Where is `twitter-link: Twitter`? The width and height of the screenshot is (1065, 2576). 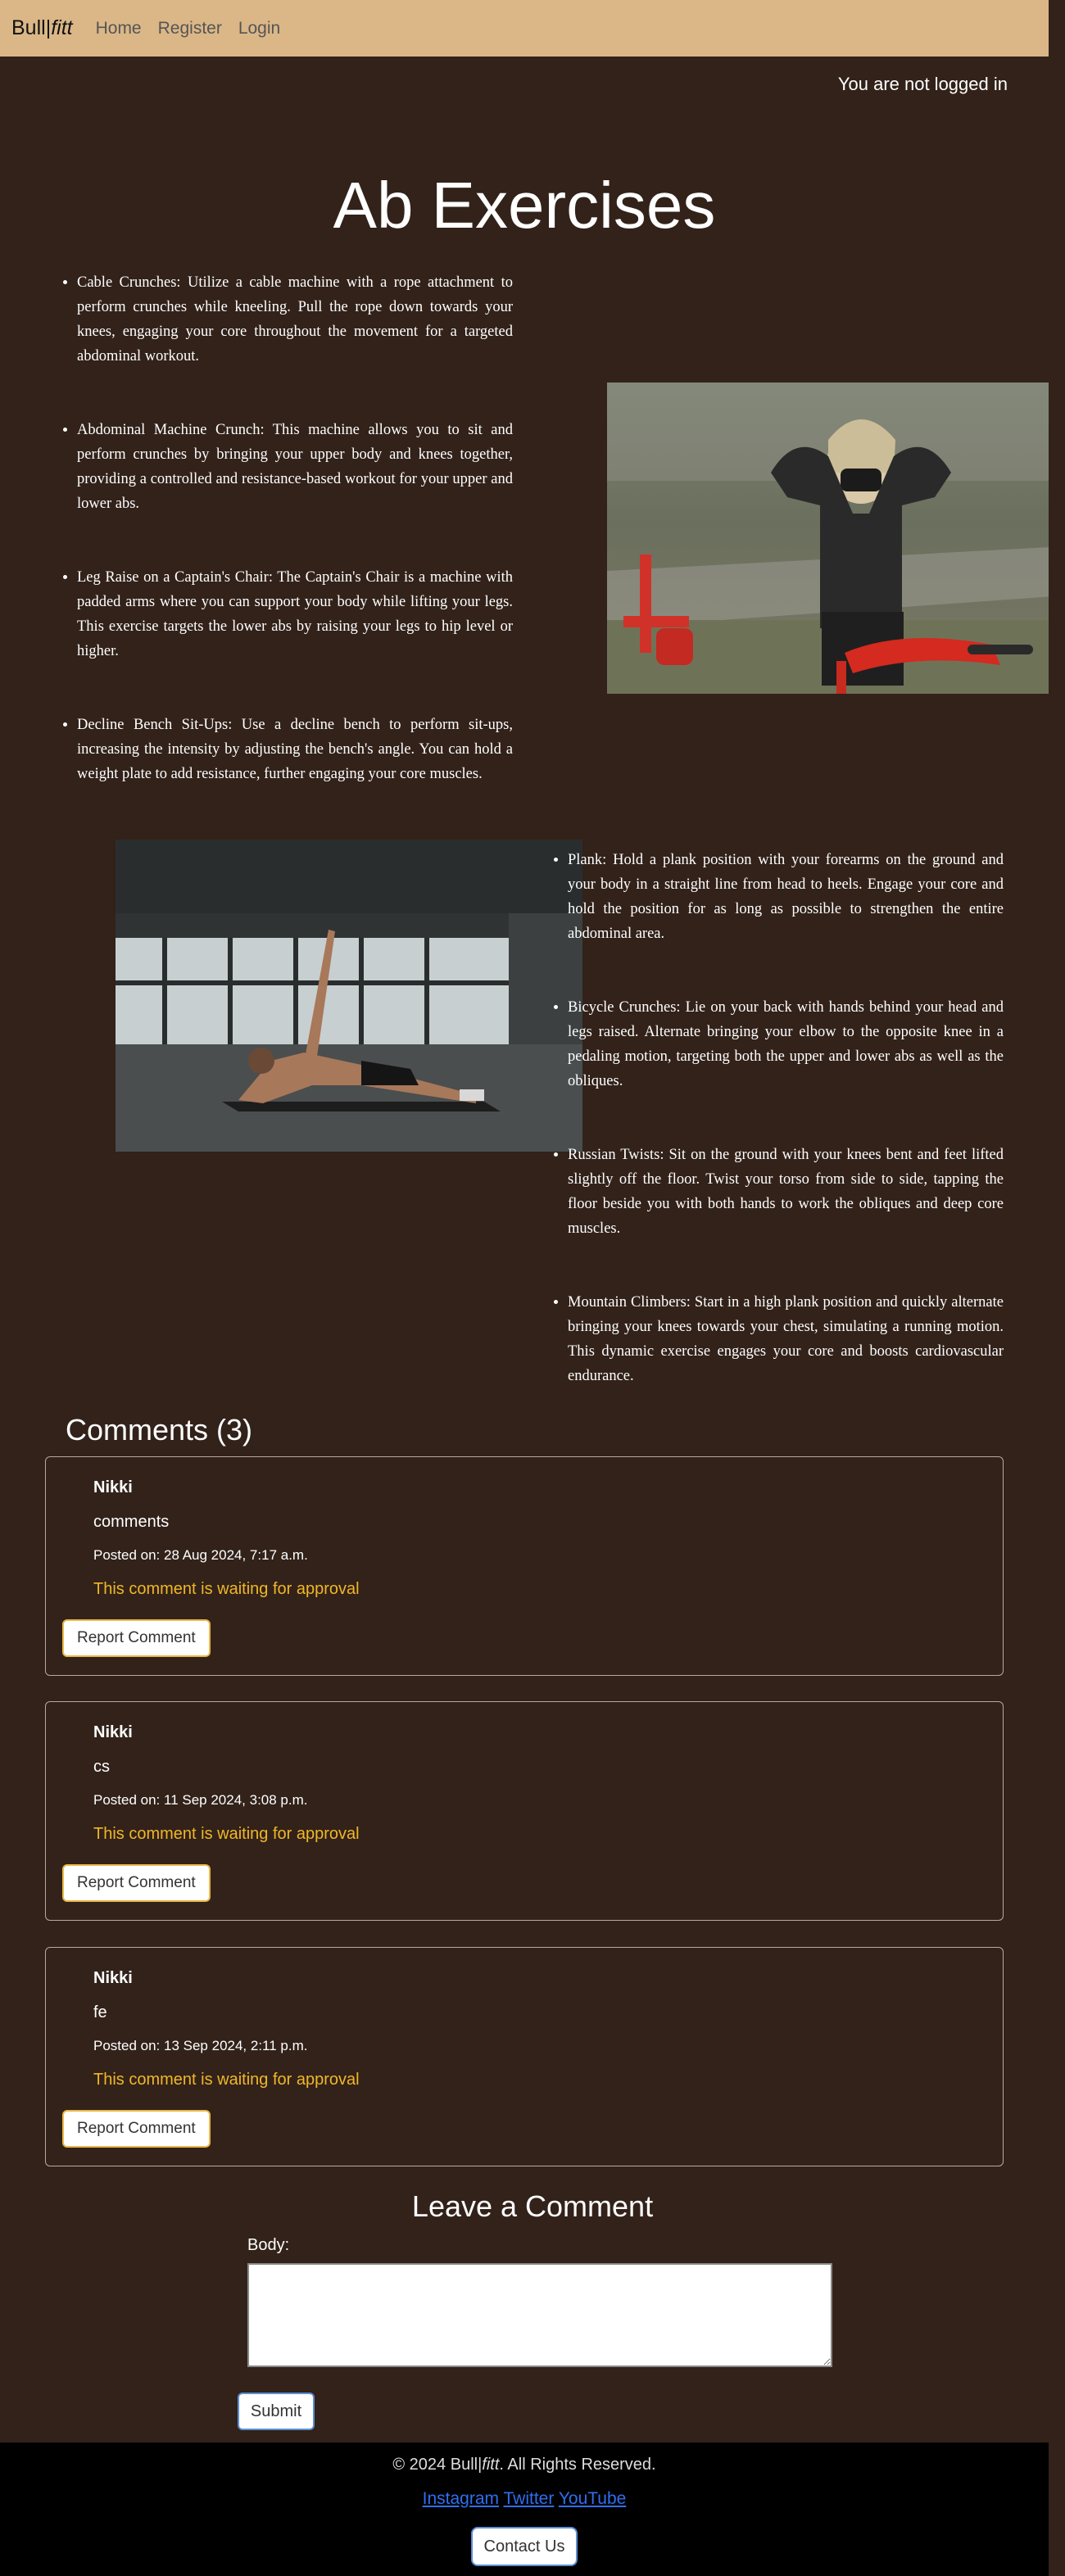 twitter-link: Twitter is located at coordinates (529, 2498).